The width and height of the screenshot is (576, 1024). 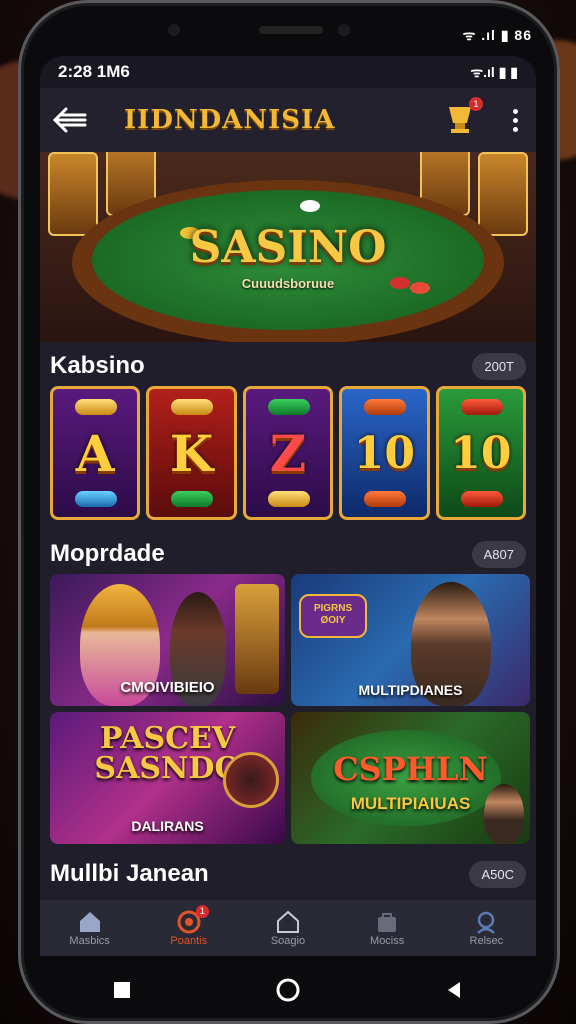 I want to click on outer-status-text: ᯤ .ıl ▮ 86, so click(x=497, y=35).